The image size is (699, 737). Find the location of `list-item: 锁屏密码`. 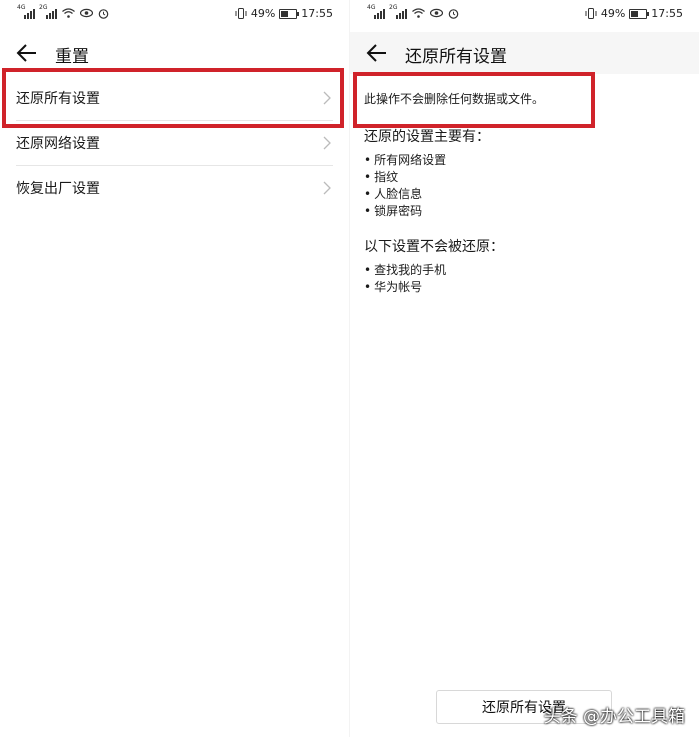

list-item: 锁屏密码 is located at coordinates (524, 211).